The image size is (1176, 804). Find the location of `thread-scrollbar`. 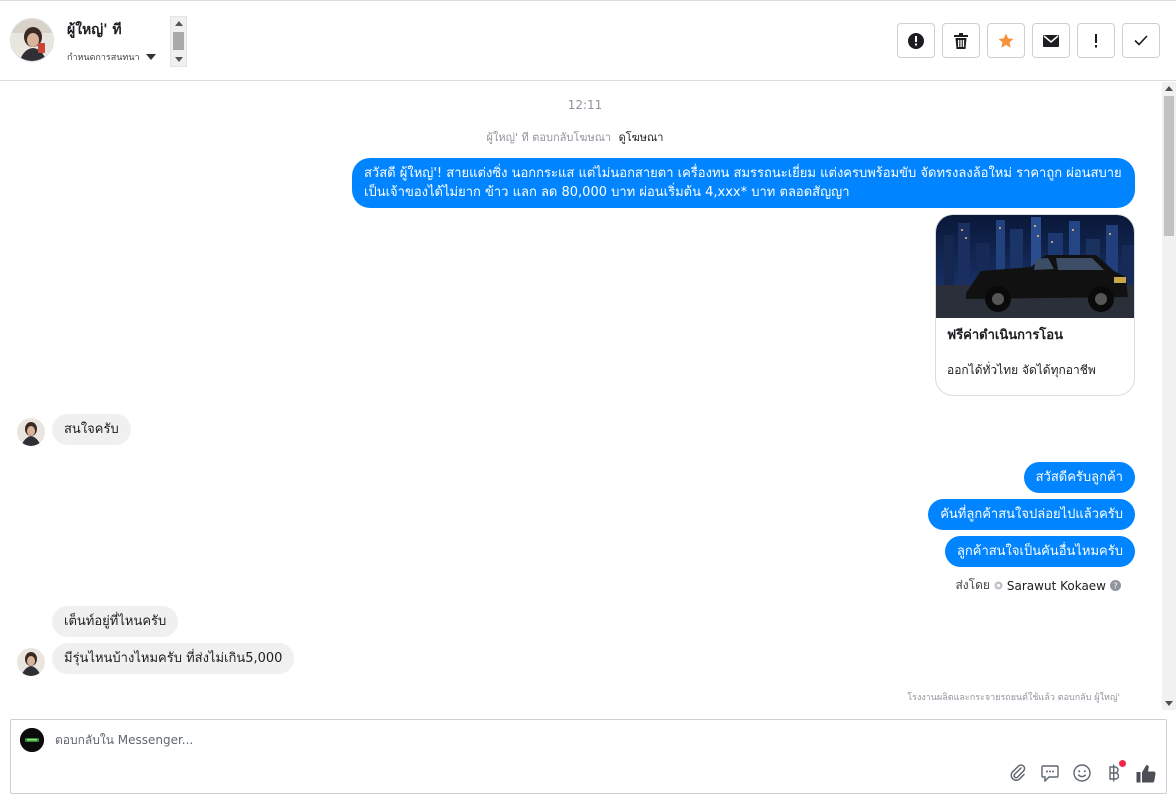

thread-scrollbar is located at coordinates (1169, 396).